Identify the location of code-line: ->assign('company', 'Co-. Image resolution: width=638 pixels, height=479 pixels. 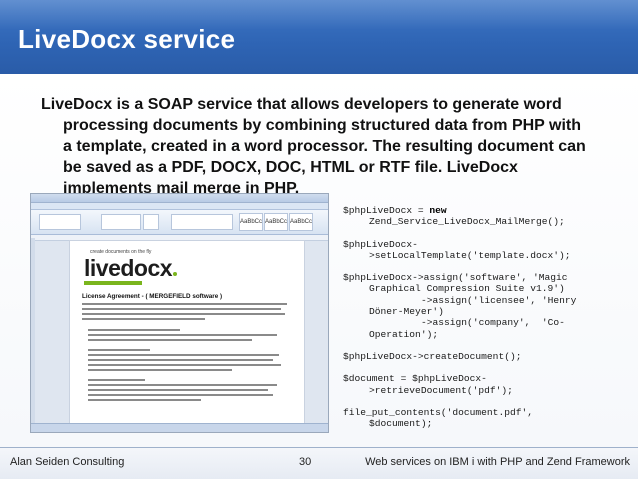
(493, 323).